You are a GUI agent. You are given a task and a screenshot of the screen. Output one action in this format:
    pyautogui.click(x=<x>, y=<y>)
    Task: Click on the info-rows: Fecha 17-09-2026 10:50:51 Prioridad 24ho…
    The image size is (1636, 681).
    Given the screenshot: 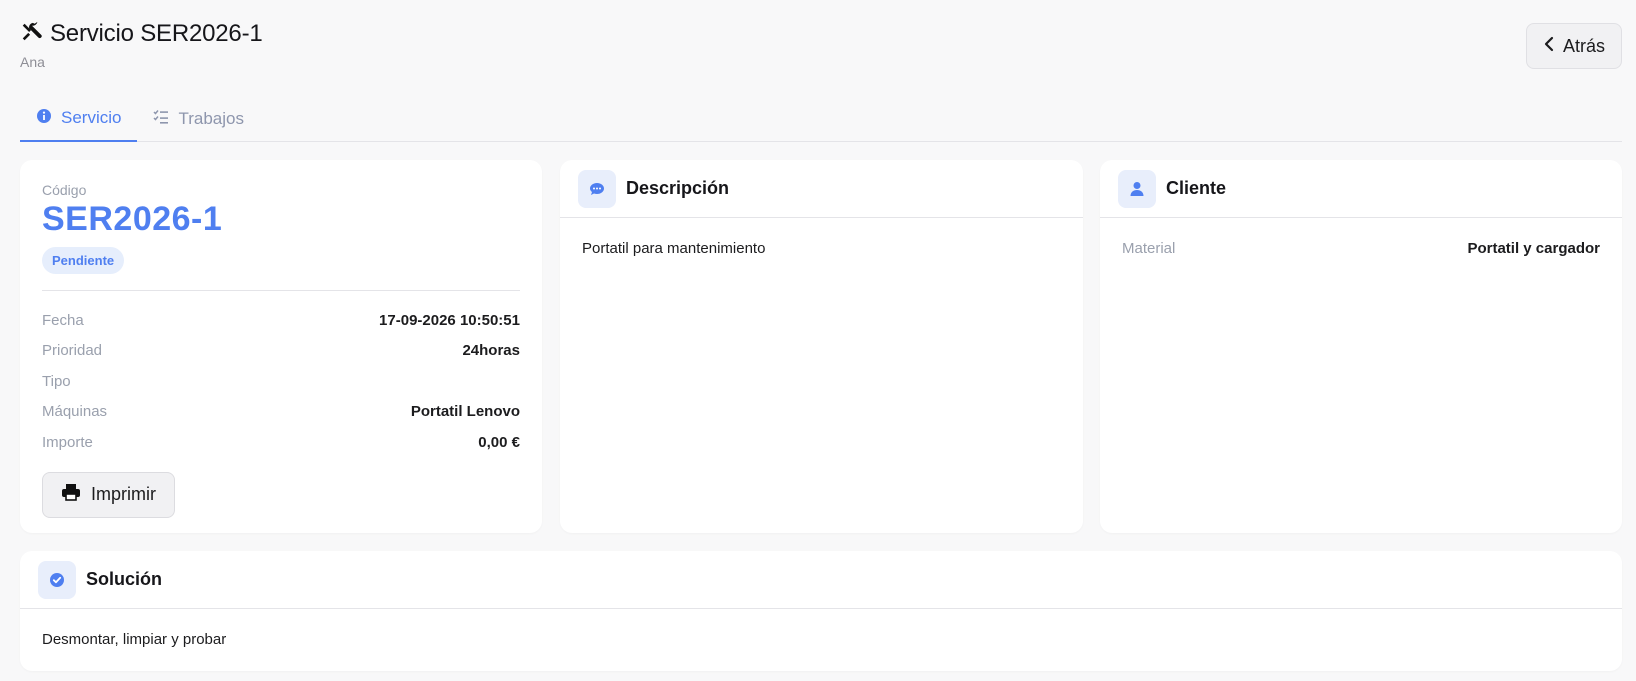 What is the action you would take?
    pyautogui.click(x=281, y=381)
    